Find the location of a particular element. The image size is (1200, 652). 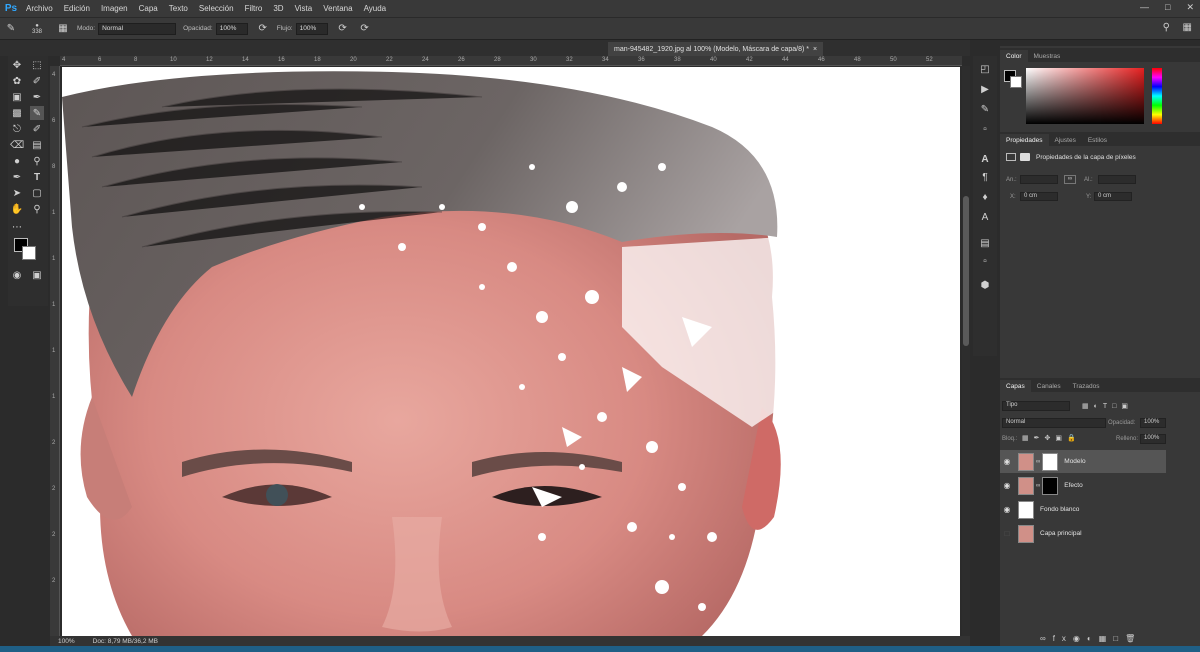

workspace-icon: ▦ is located at coordinates (1187, 27).